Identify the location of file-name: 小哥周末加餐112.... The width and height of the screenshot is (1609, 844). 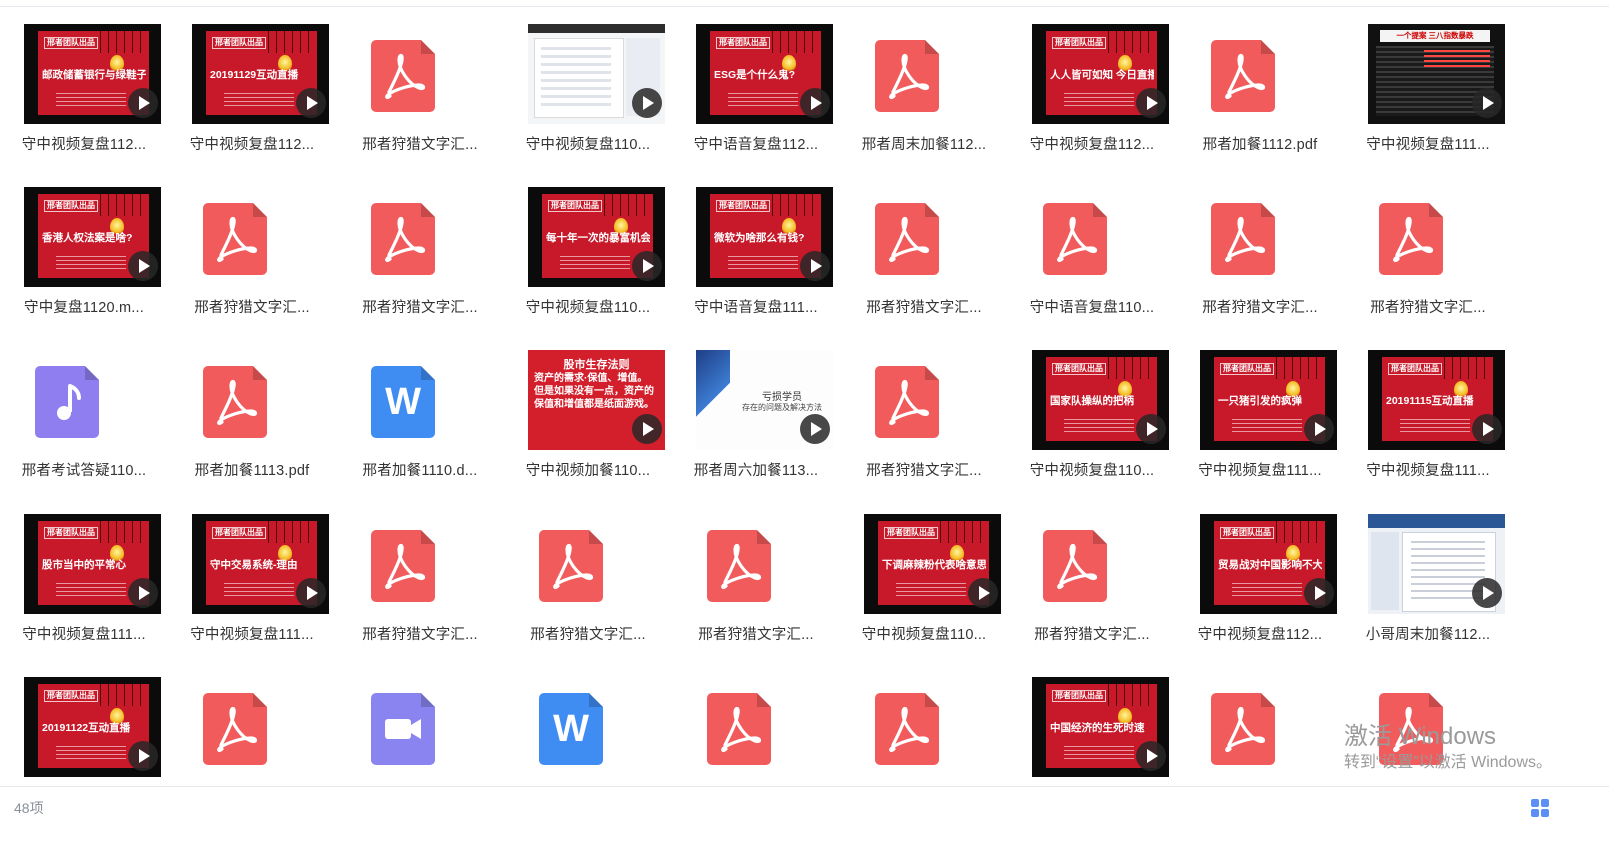
(1428, 633).